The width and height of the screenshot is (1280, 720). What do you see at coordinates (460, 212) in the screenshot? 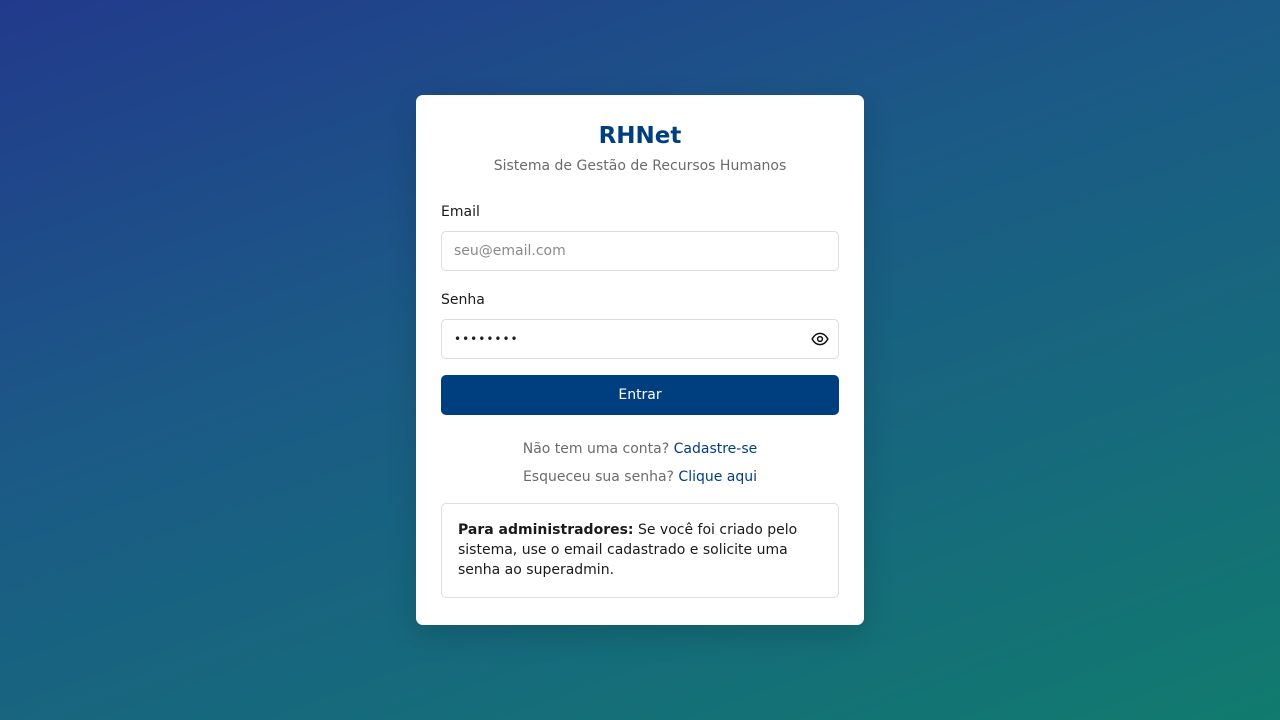
I see `email-label: Email` at bounding box center [460, 212].